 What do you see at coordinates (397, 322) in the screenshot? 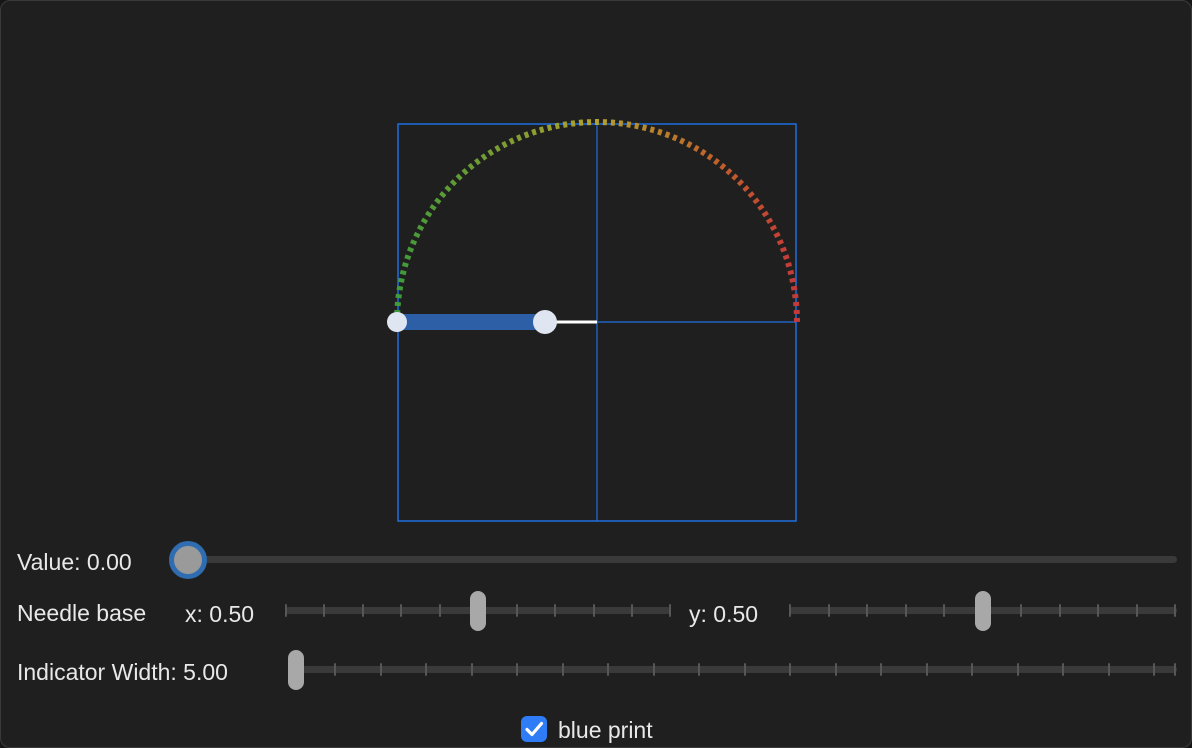
I see `arc-start-handle` at bounding box center [397, 322].